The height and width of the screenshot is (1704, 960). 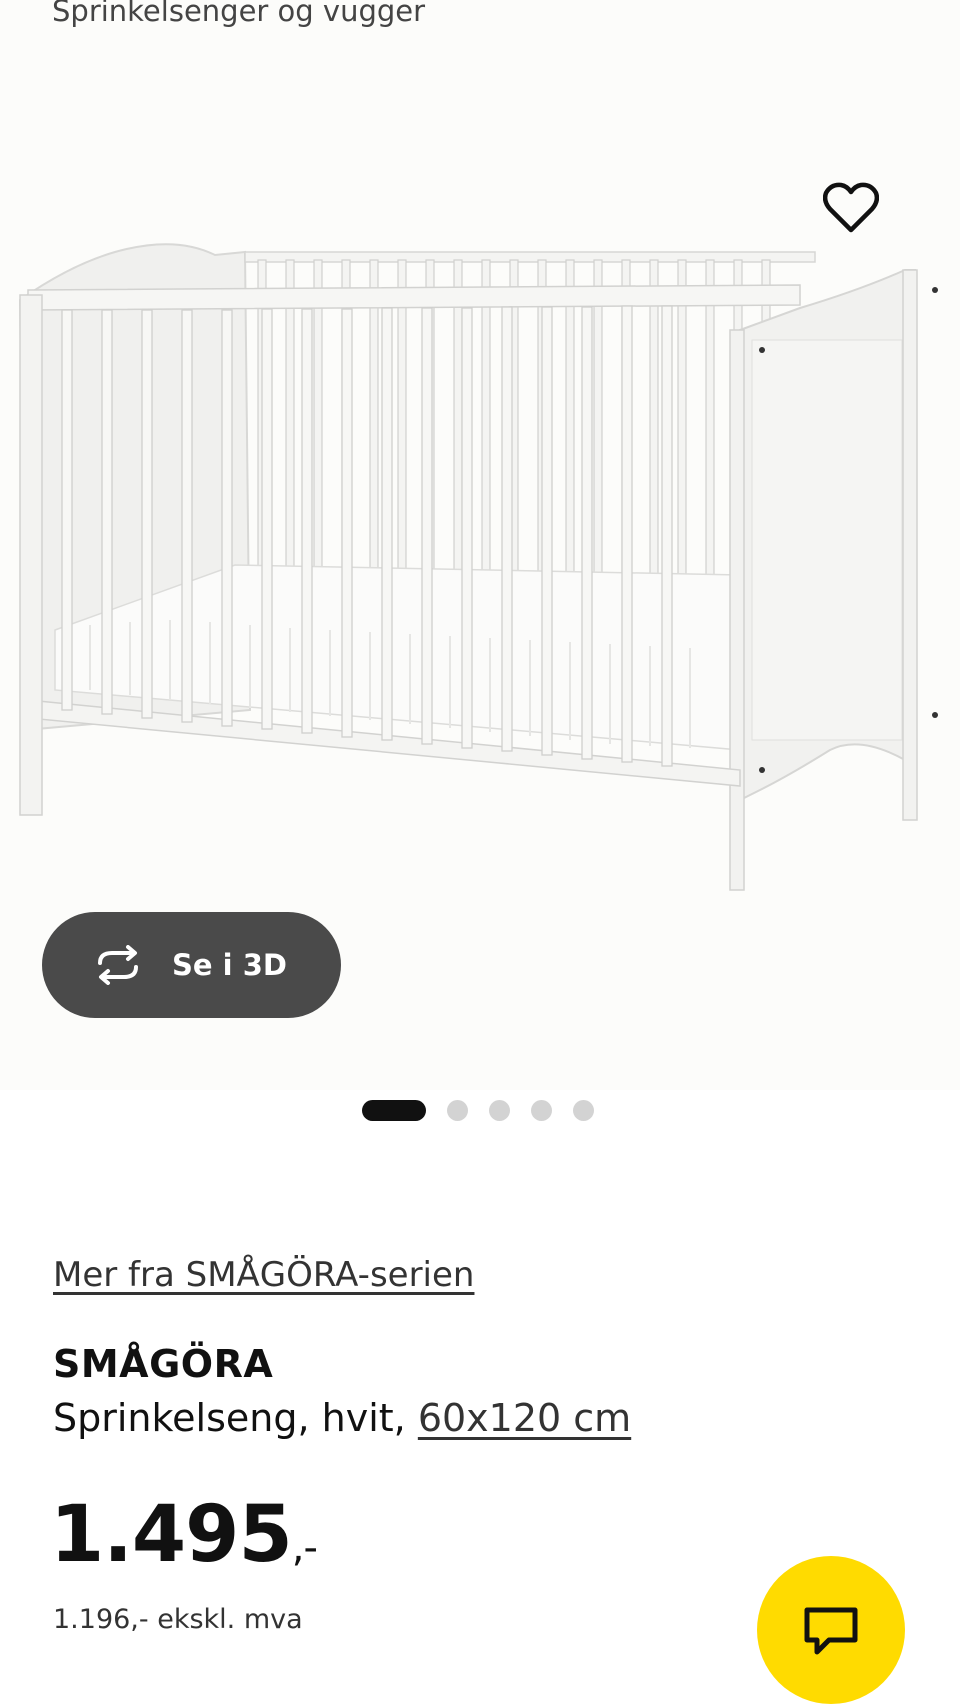 I want to click on product-description: Sprinkelseng, hvit, 60x120 cm, so click(x=342, y=1418).